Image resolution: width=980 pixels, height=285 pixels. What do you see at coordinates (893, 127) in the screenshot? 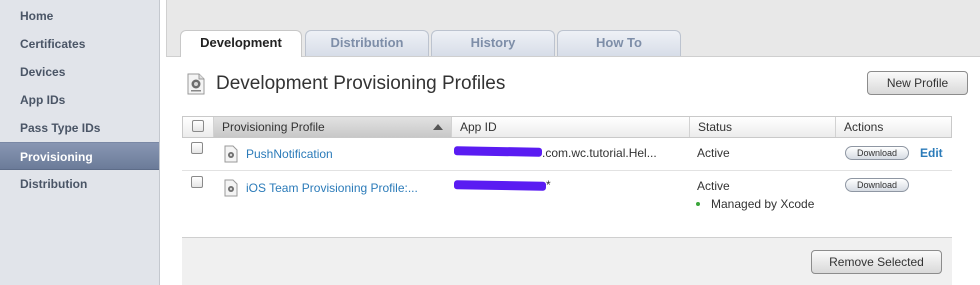
I see `column-header-actions: Actions` at bounding box center [893, 127].